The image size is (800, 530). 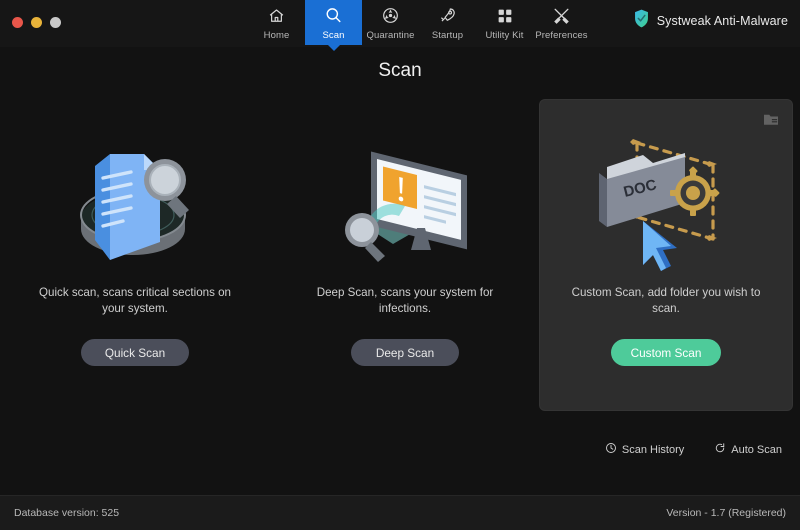 What do you see at coordinates (653, 449) in the screenshot?
I see `link-label: Scan History` at bounding box center [653, 449].